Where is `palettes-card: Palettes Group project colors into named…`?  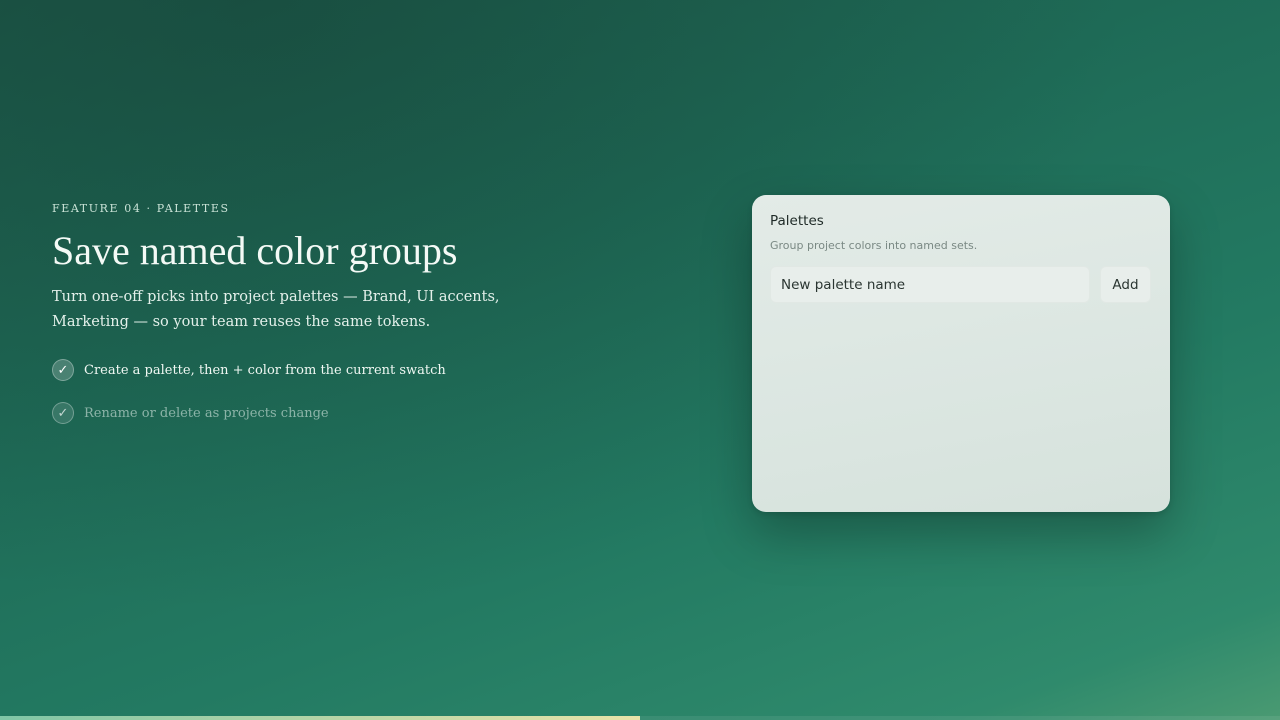
palettes-card: Palettes Group project colors into named… is located at coordinates (961, 353).